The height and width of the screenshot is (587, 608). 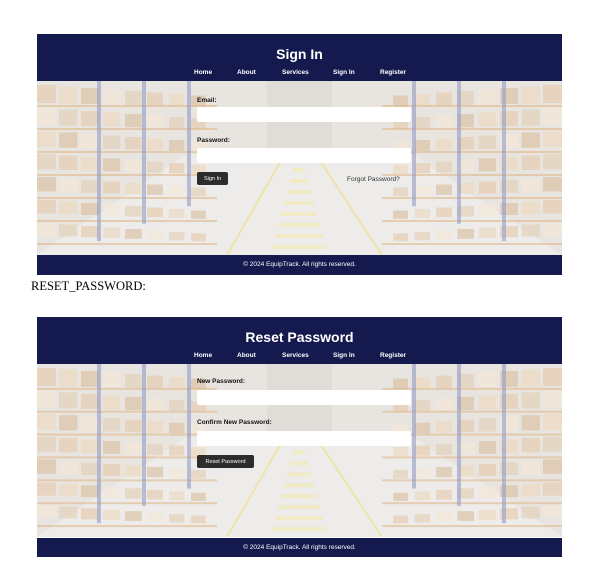 What do you see at coordinates (304, 155) in the screenshot?
I see `password-input` at bounding box center [304, 155].